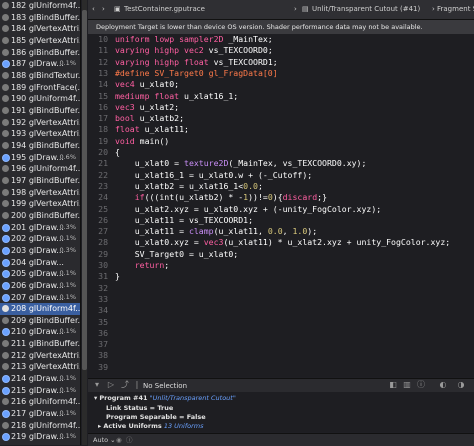  Describe the element at coordinates (281, 276) in the screenshot. I see `code-line: 31}` at that location.